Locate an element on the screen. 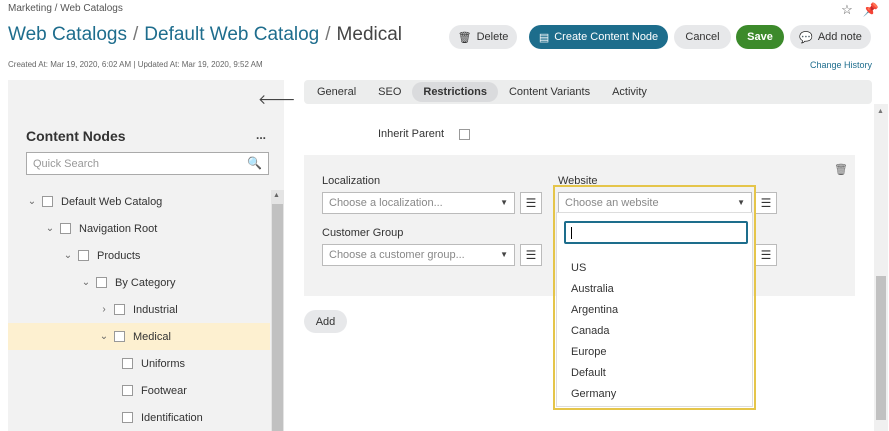  collapse-sidebar-icon: 🡐 is located at coordinates (277, 99).